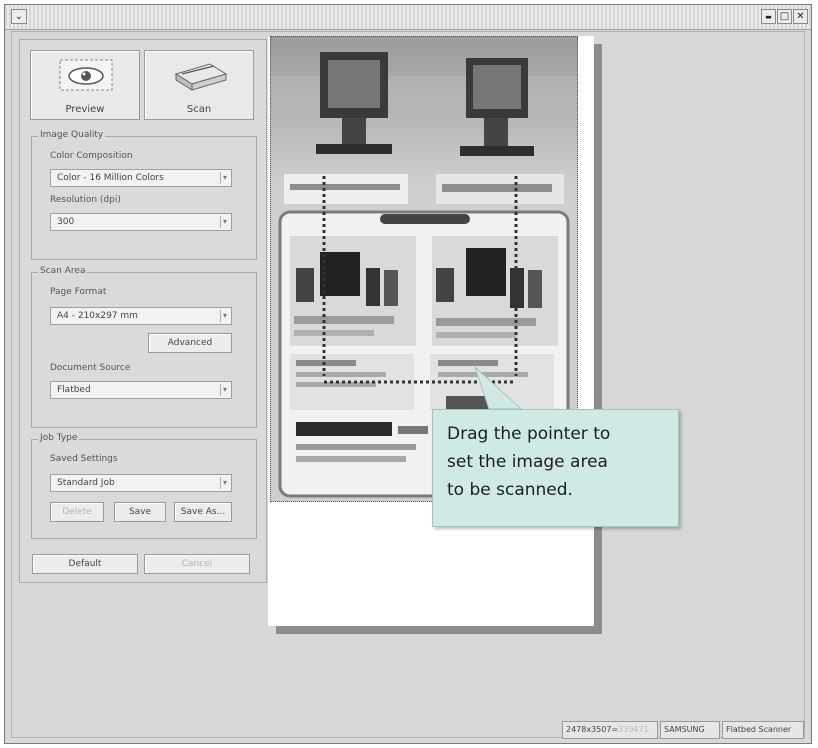 Image resolution: width=818 pixels, height=748 pixels. What do you see at coordinates (141, 390) in the screenshot?
I see `document-source-select: Flatbed ▾` at bounding box center [141, 390].